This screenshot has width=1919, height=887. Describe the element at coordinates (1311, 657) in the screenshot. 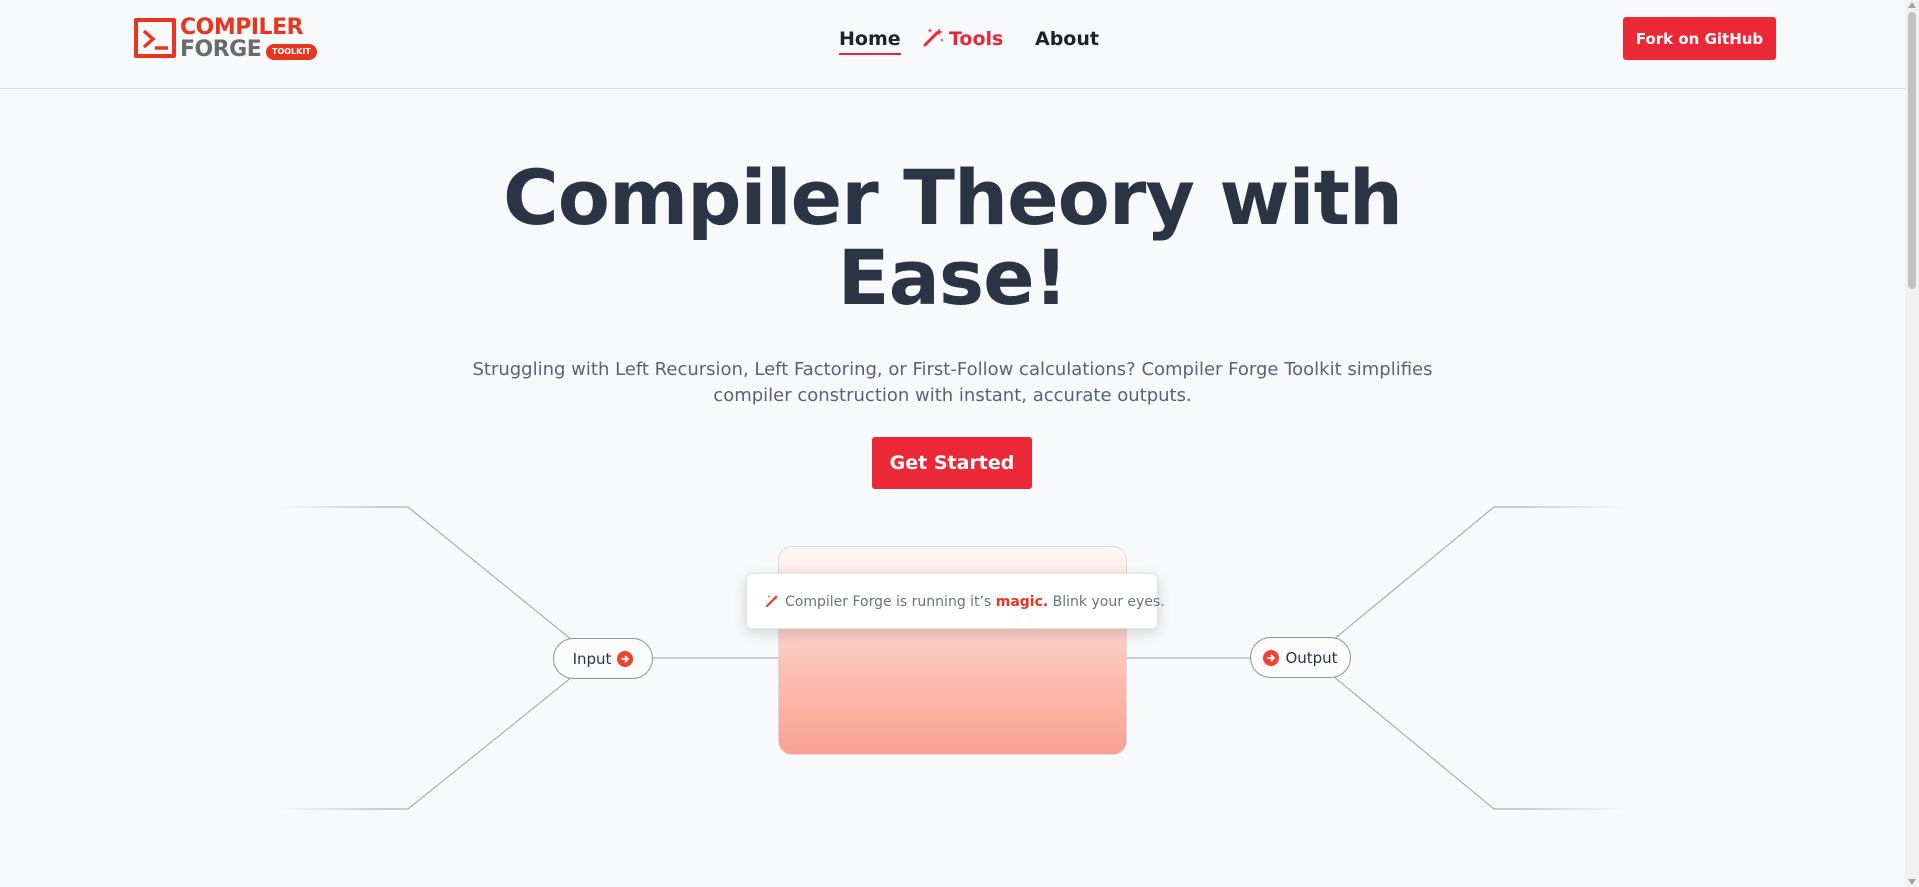

I see `output-node-label: Output` at that location.